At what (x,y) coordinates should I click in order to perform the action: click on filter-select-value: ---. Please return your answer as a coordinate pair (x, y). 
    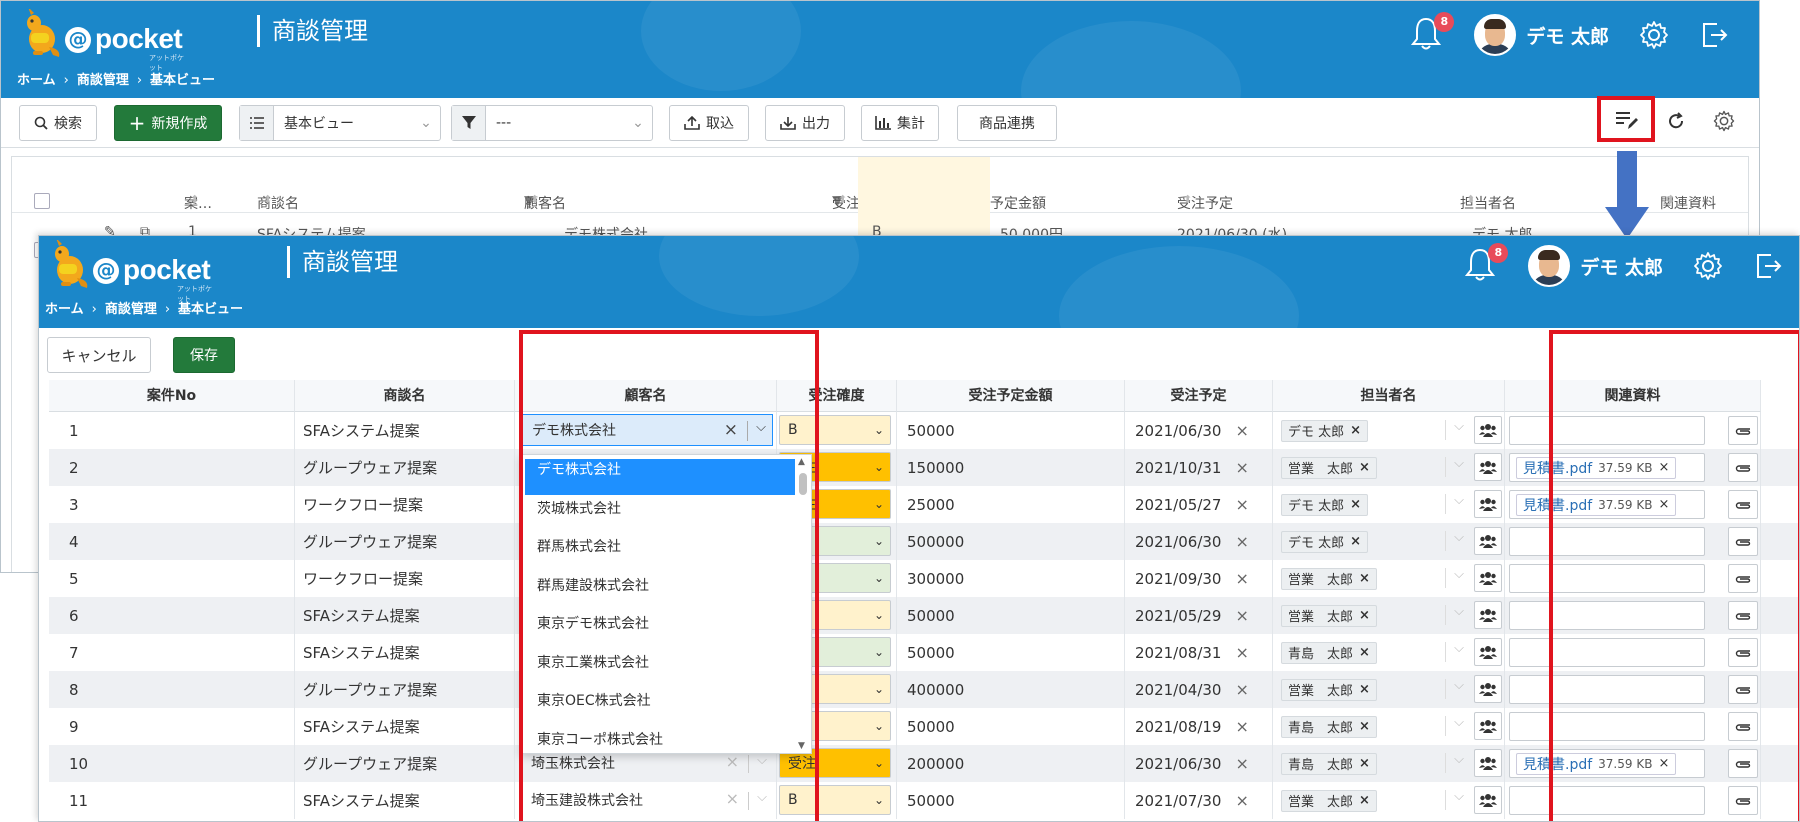
    Looking at the image, I should click on (504, 123).